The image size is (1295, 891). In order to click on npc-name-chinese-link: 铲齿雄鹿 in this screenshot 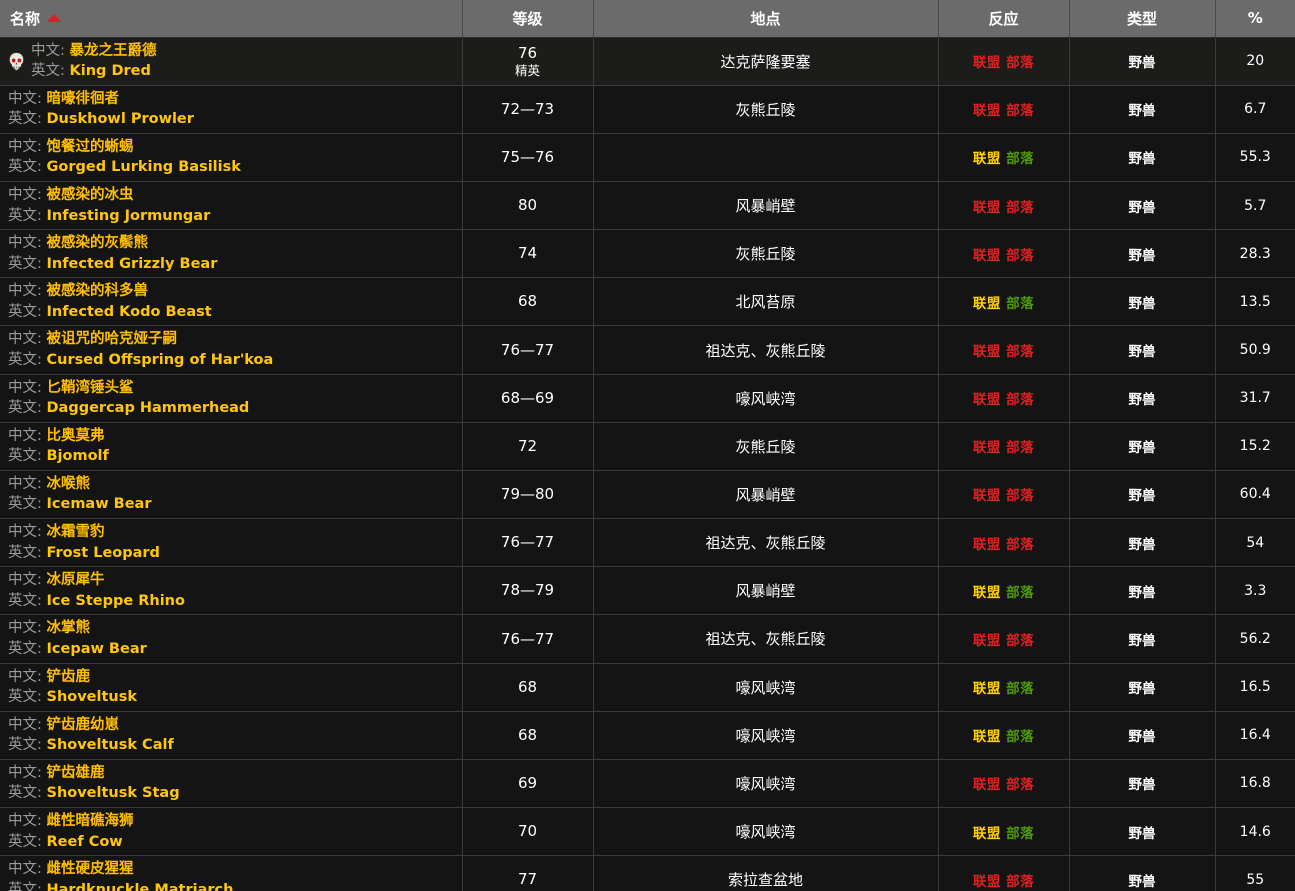, I will do `click(76, 773)`.